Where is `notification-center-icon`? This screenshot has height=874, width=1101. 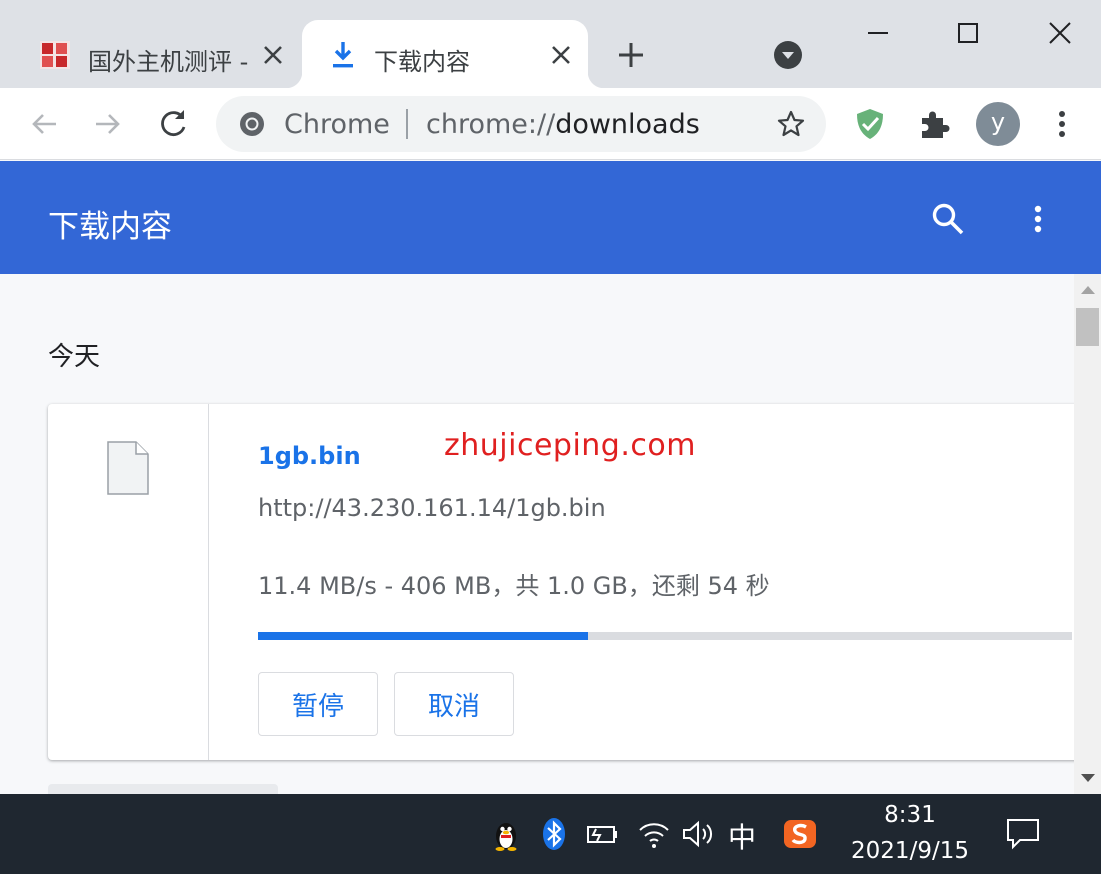
notification-center-icon is located at coordinates (1023, 834).